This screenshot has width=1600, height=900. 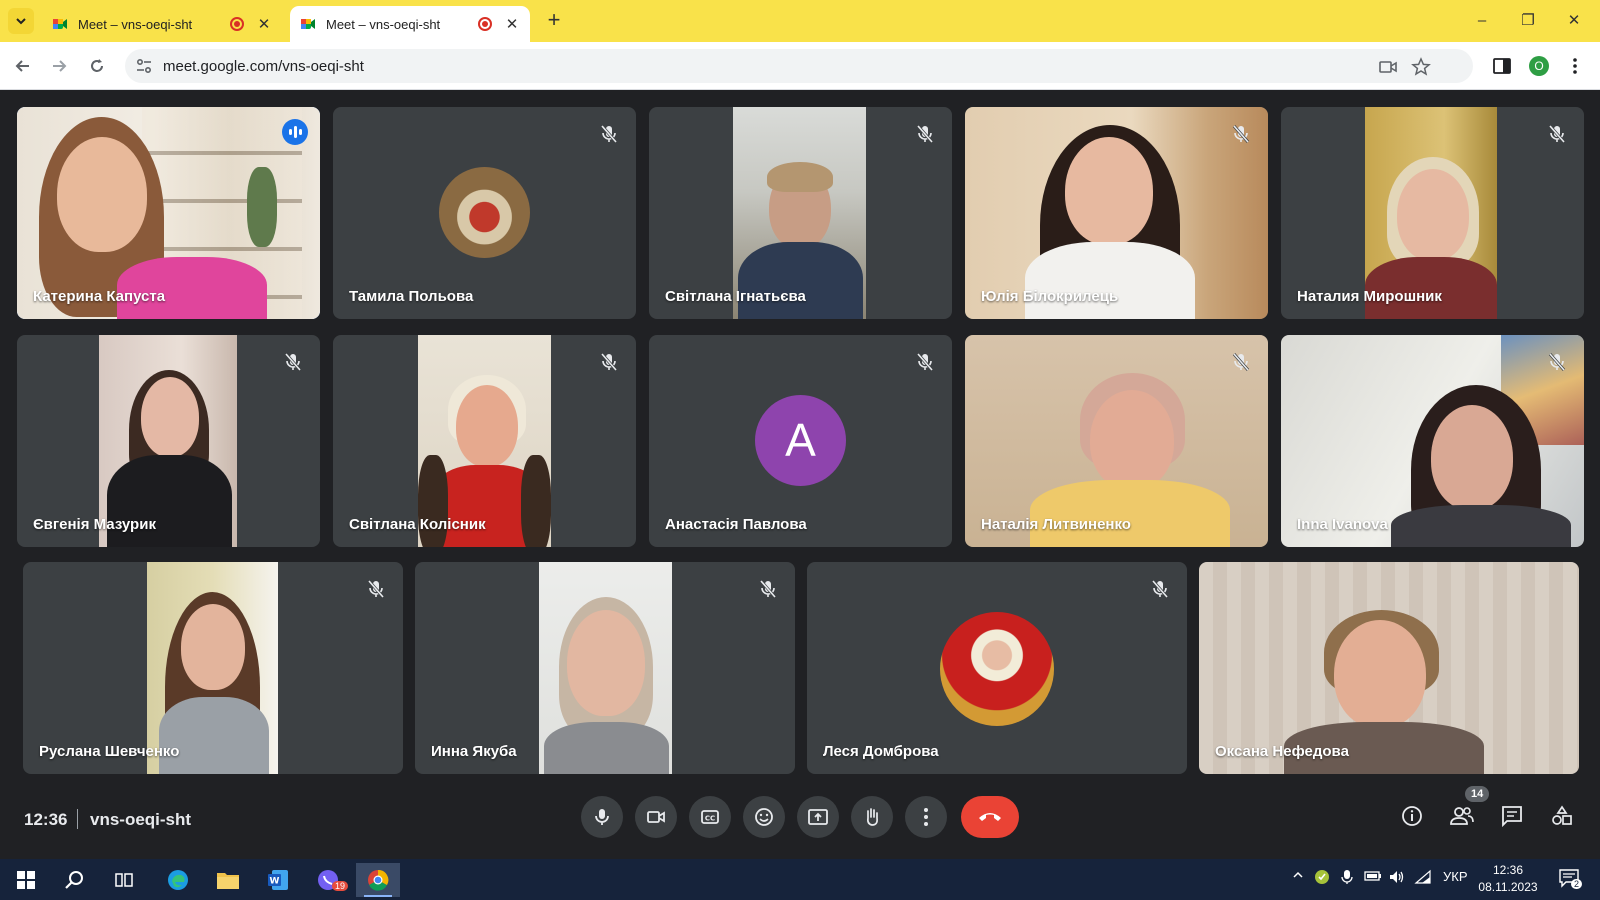 What do you see at coordinates (474, 751) in the screenshot?
I see `participant-name: Инна Якуба` at bounding box center [474, 751].